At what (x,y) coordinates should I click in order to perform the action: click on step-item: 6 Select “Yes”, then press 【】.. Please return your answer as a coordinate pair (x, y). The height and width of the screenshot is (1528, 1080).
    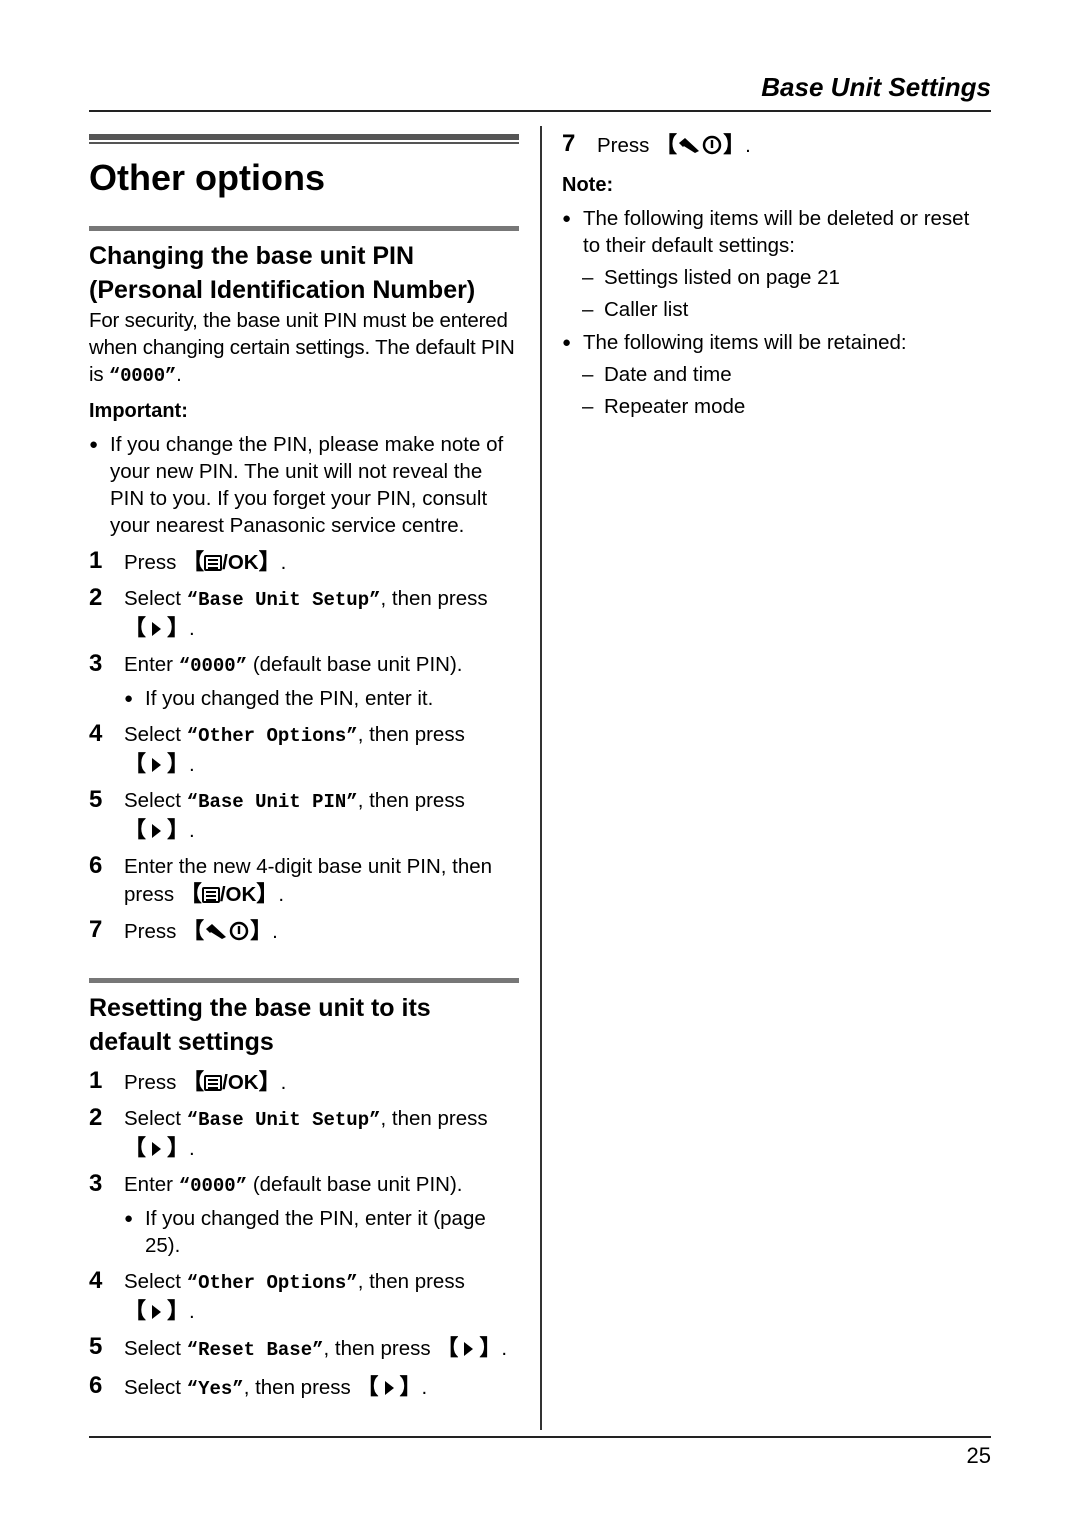
    Looking at the image, I should click on (304, 1387).